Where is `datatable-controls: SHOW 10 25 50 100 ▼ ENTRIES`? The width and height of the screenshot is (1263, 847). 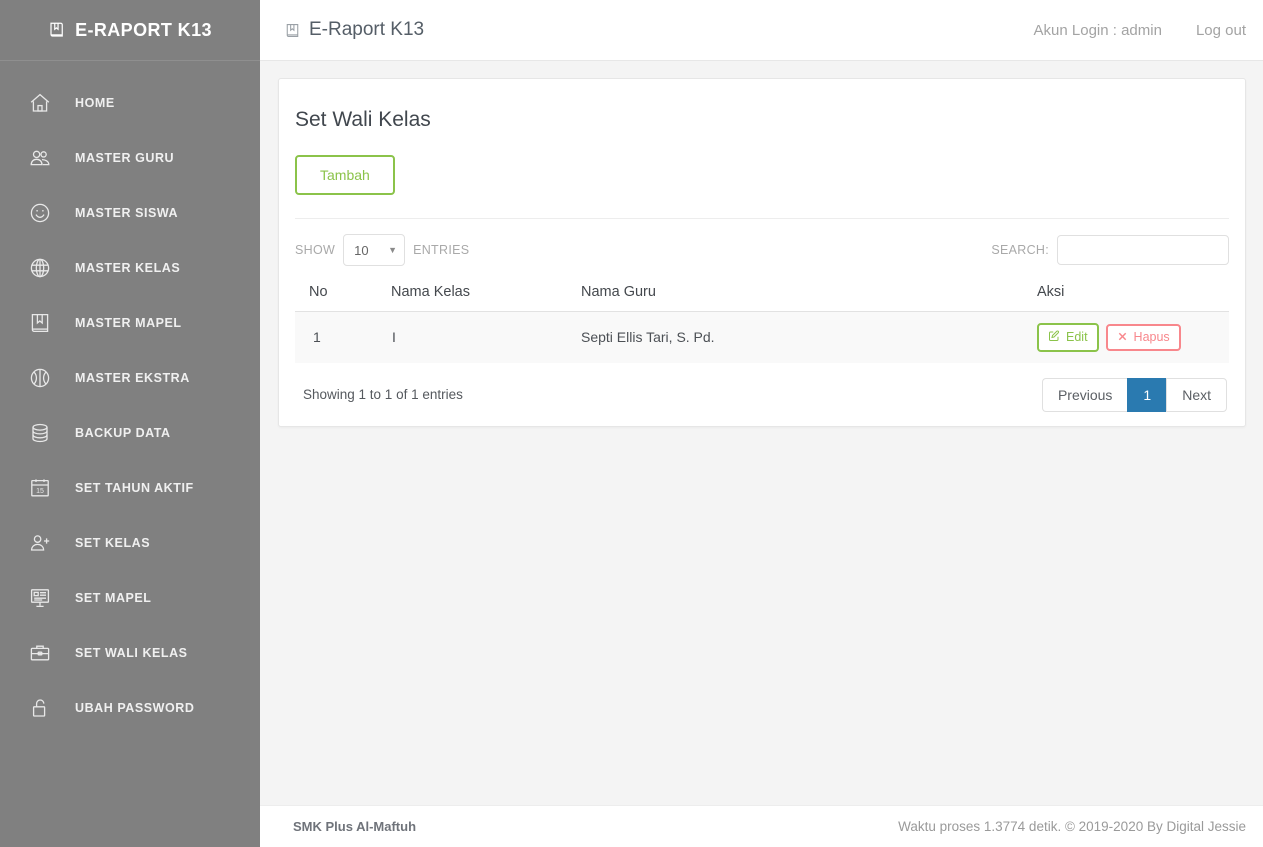 datatable-controls: SHOW 10 25 50 100 ▼ ENTRIES is located at coordinates (762, 242).